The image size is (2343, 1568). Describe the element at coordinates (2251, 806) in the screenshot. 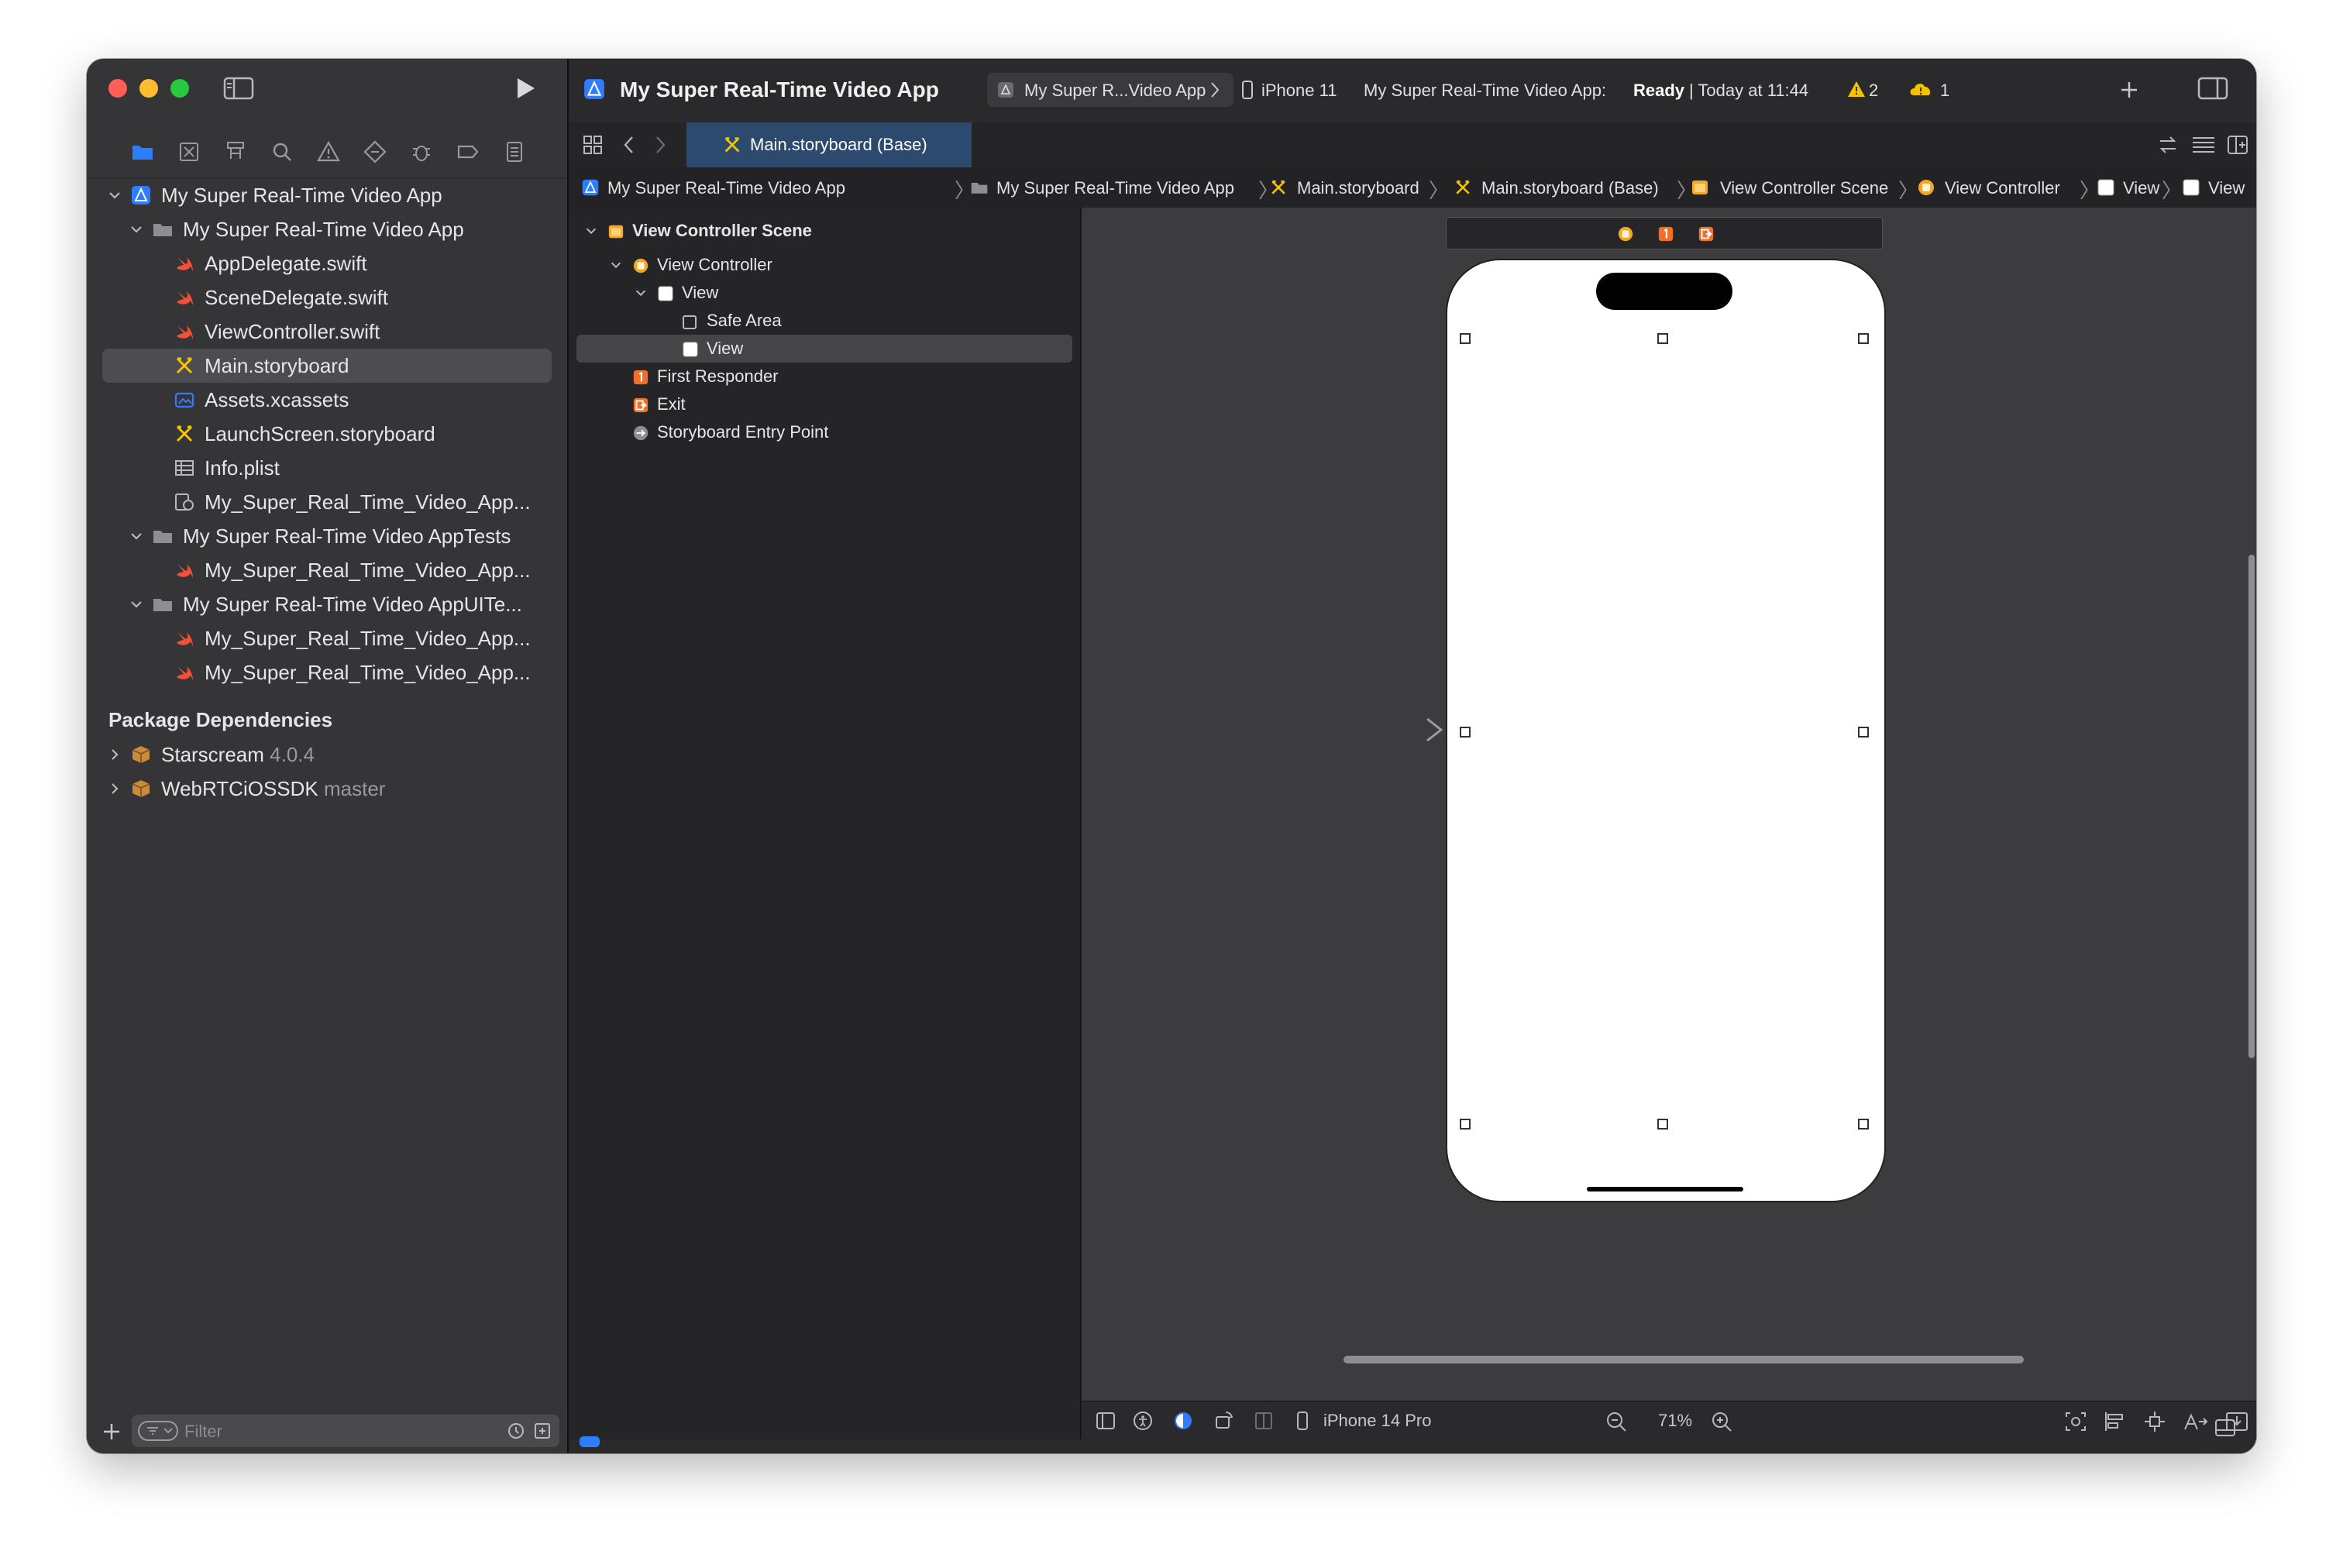

I see `vertical-scrollbar` at that location.